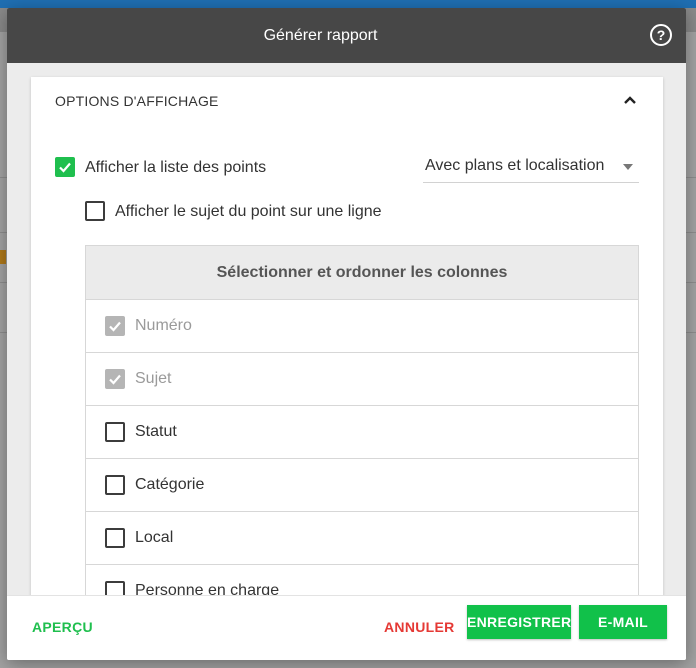  I want to click on chevron-up-icon, so click(630, 100).